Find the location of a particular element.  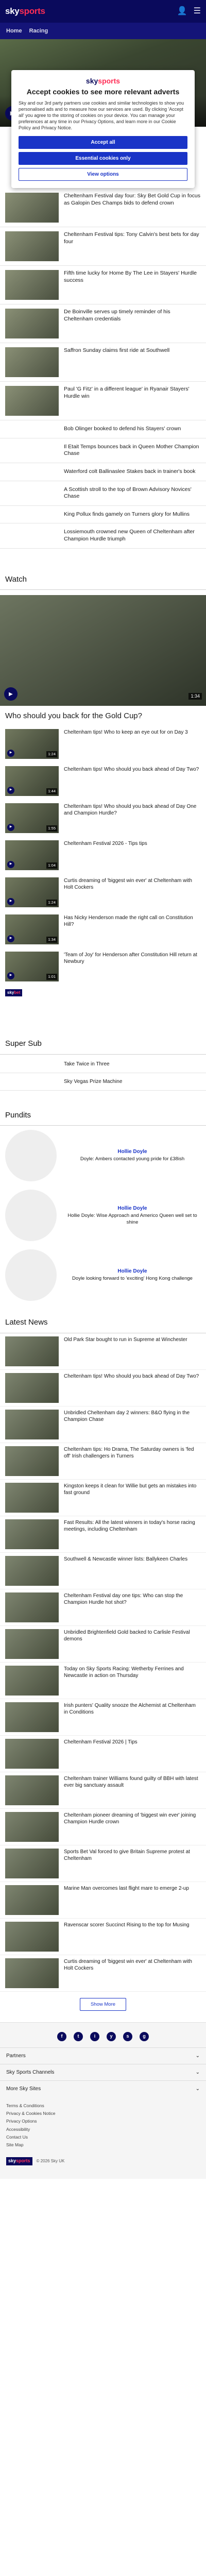

pundit-avatar is located at coordinates (31, 1216).